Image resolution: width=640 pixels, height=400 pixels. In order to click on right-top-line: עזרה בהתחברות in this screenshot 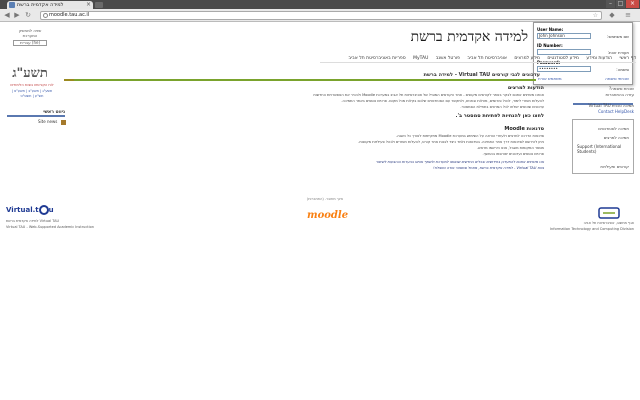, I will do `click(620, 94)`.